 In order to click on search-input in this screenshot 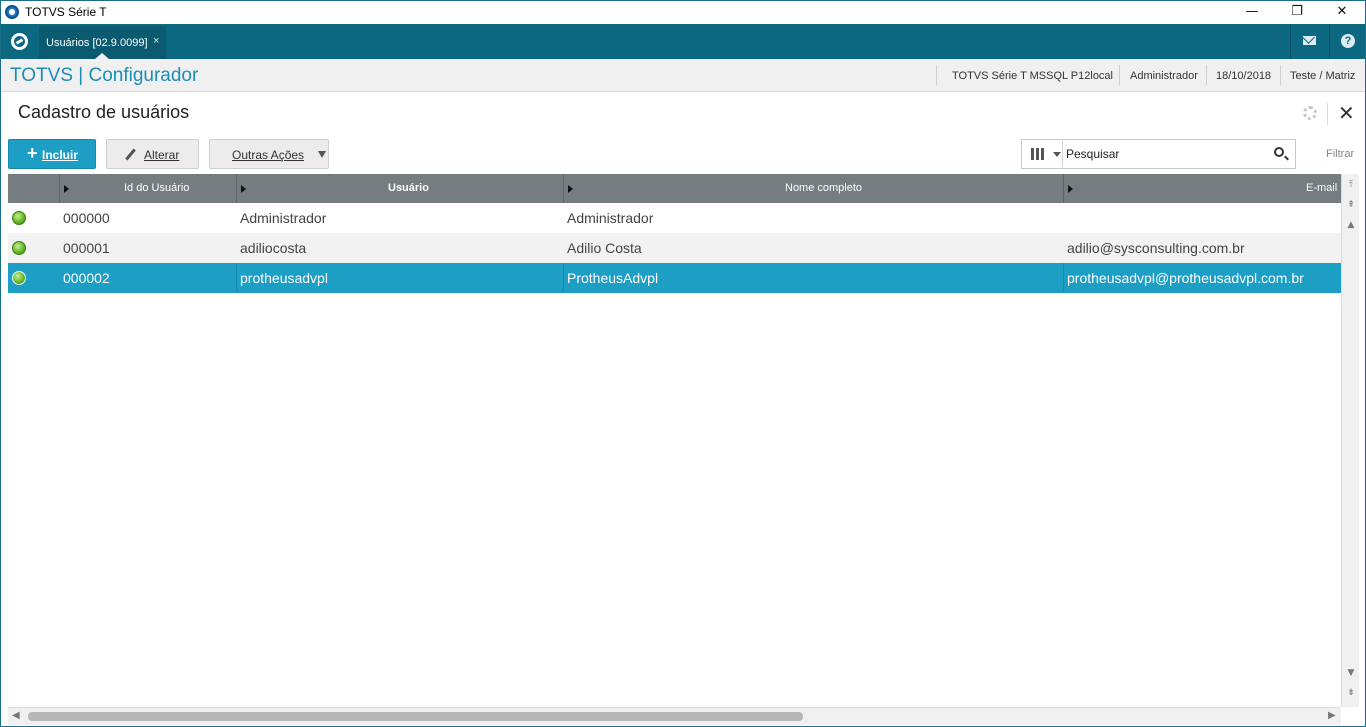, I will do `click(1166, 154)`.